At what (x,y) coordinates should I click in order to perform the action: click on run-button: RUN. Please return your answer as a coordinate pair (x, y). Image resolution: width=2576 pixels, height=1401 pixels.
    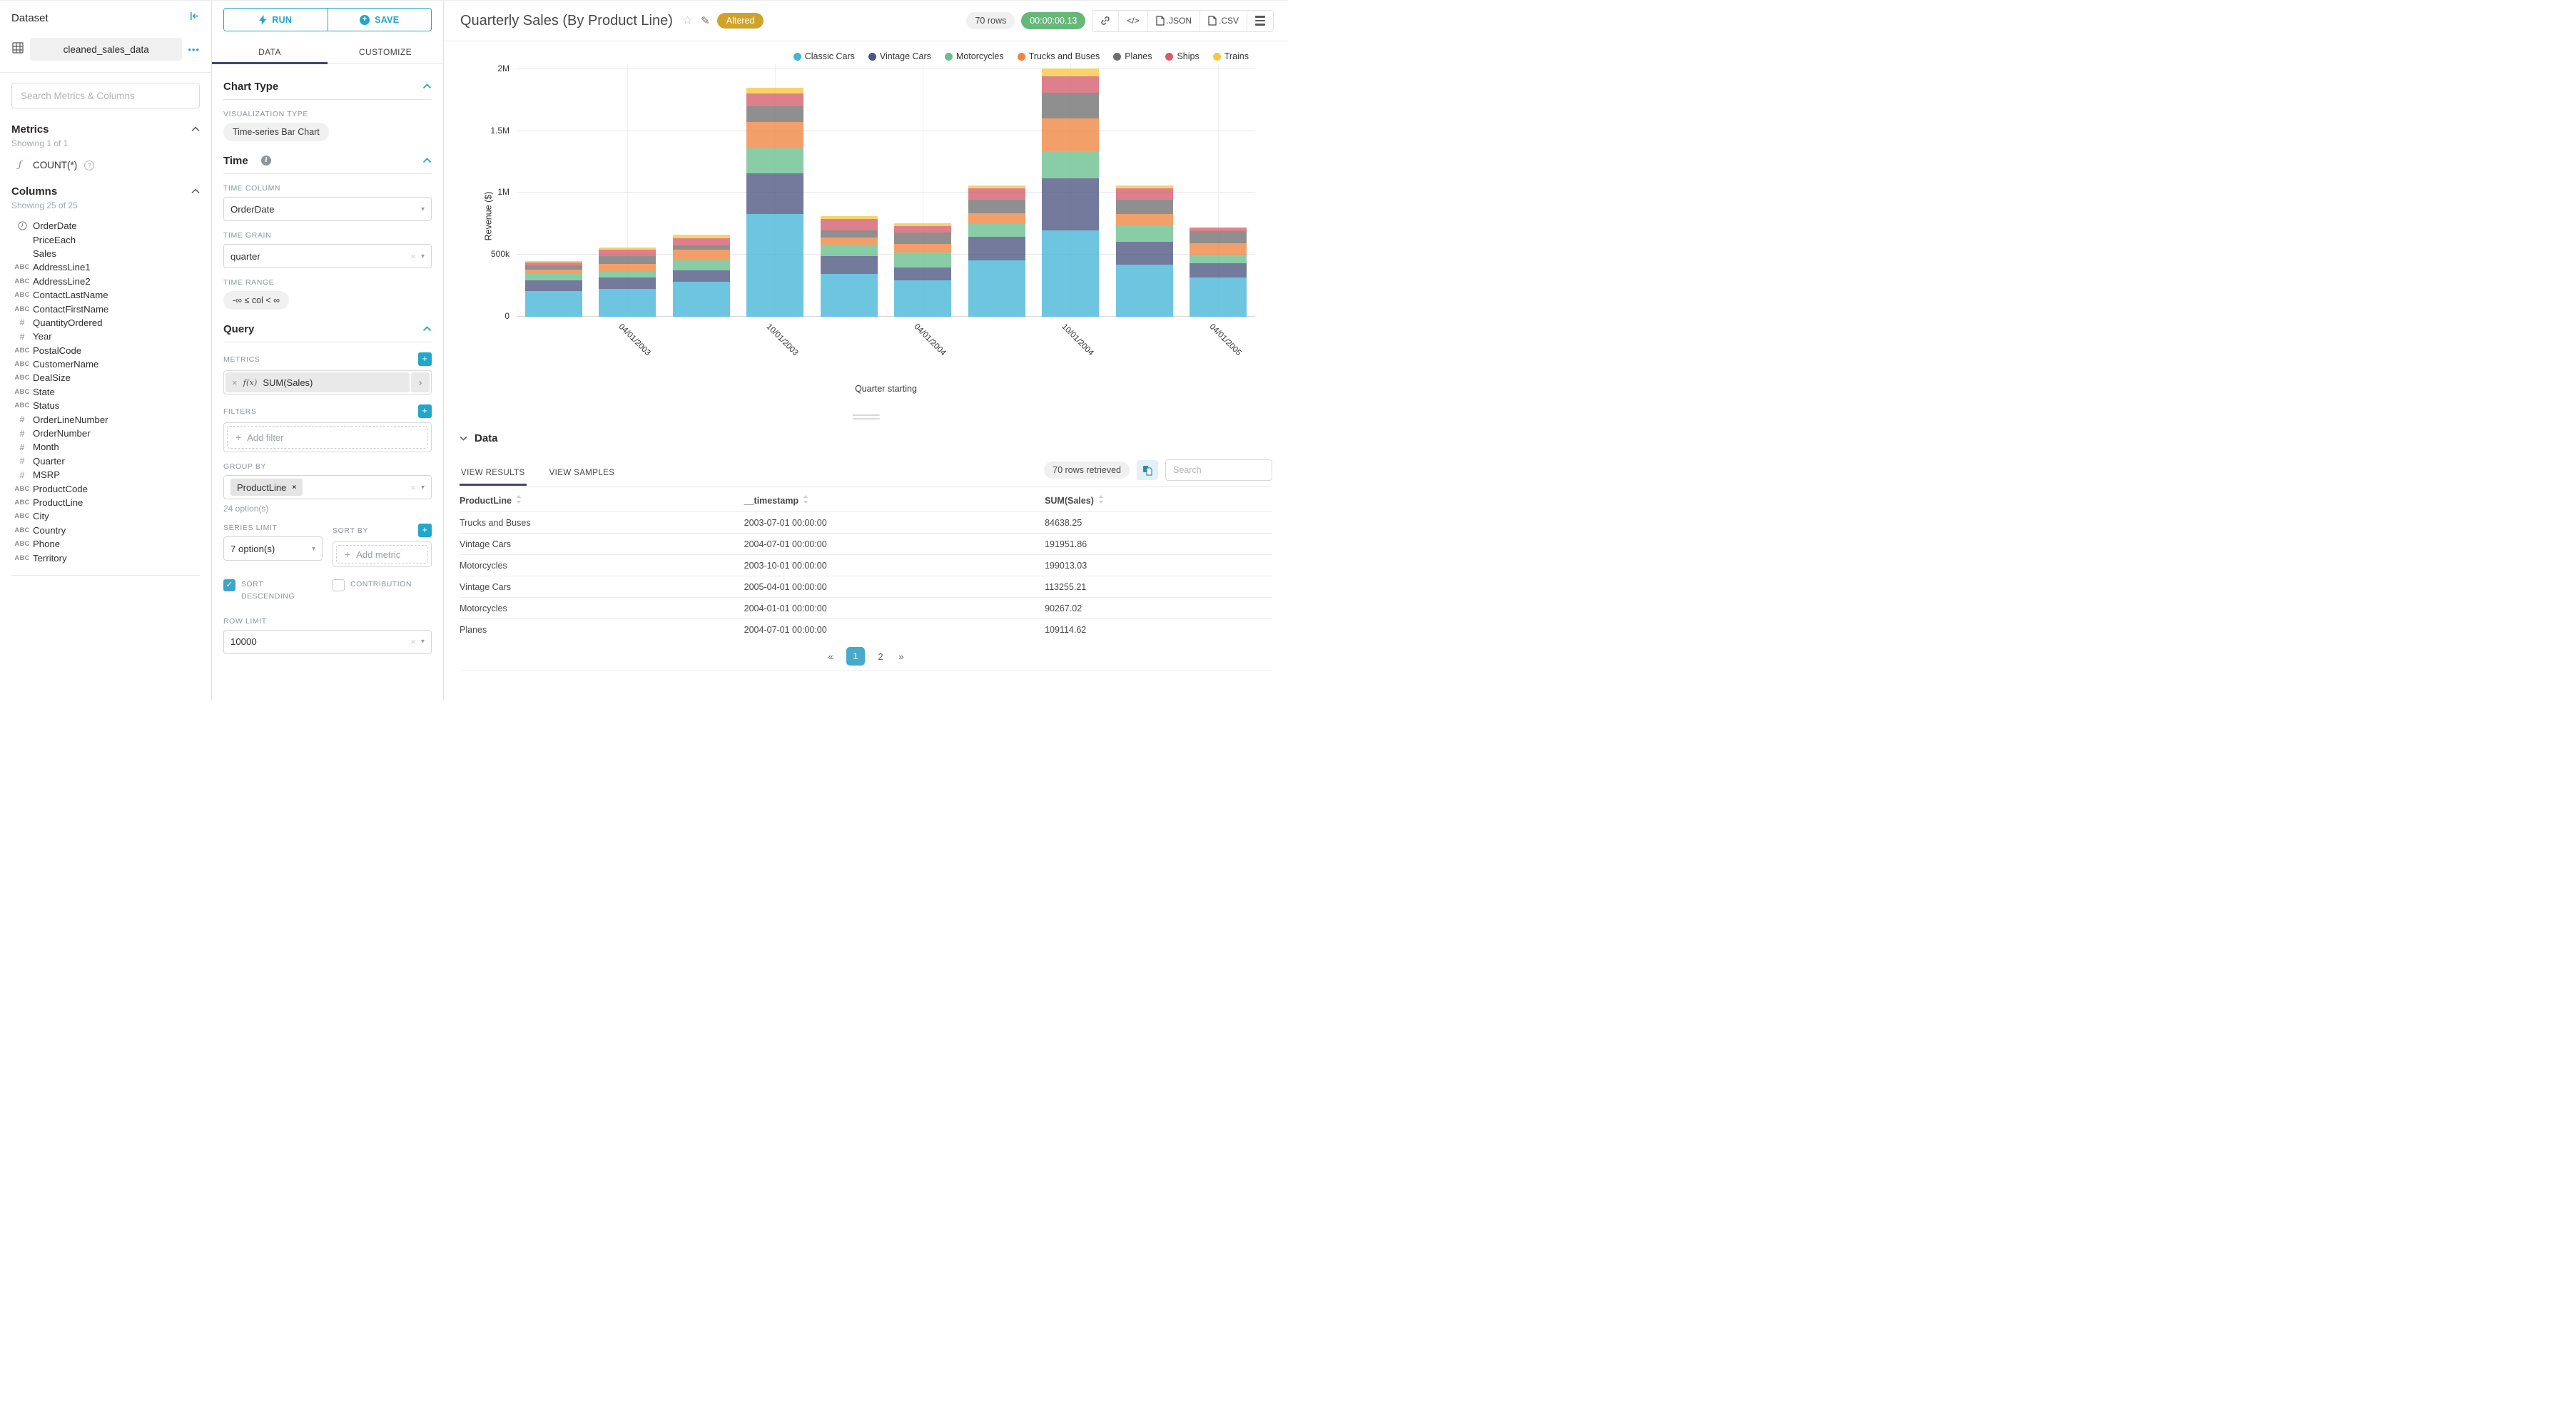
    Looking at the image, I should click on (276, 20).